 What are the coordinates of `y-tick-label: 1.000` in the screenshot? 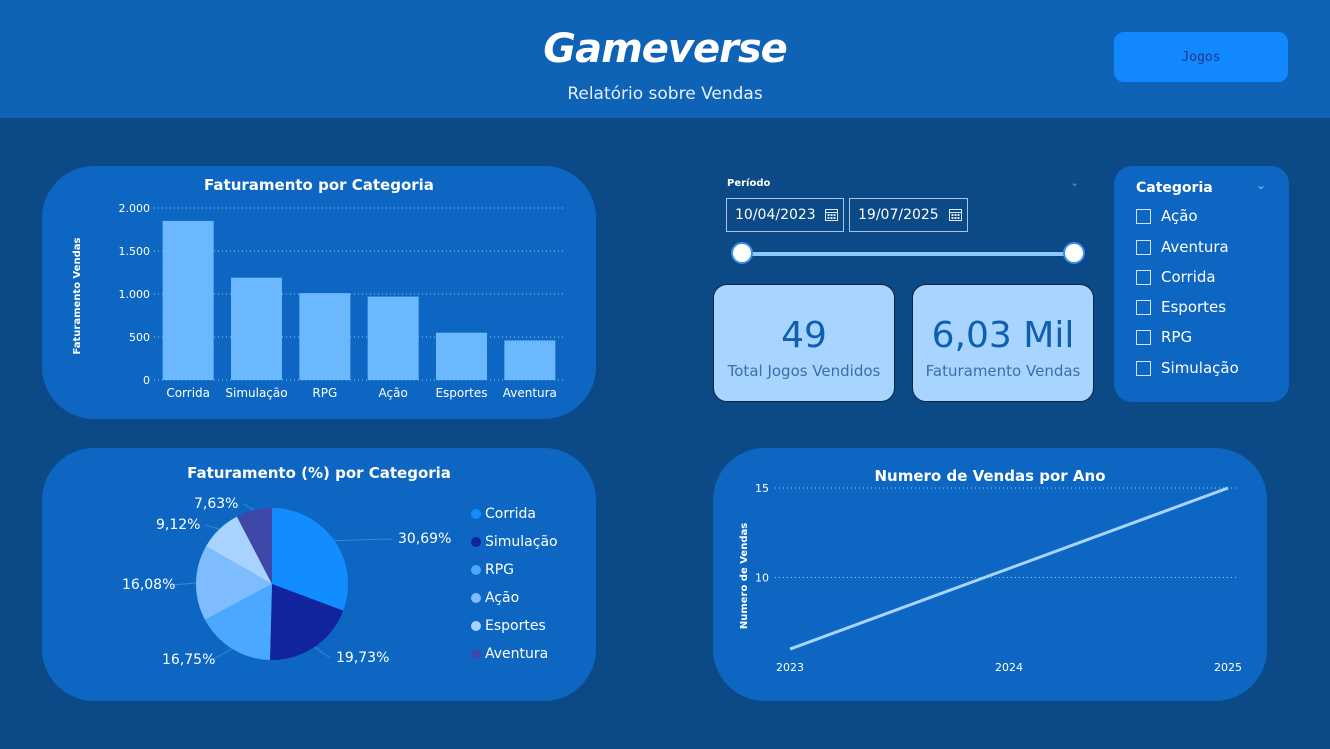 It's located at (135, 294).